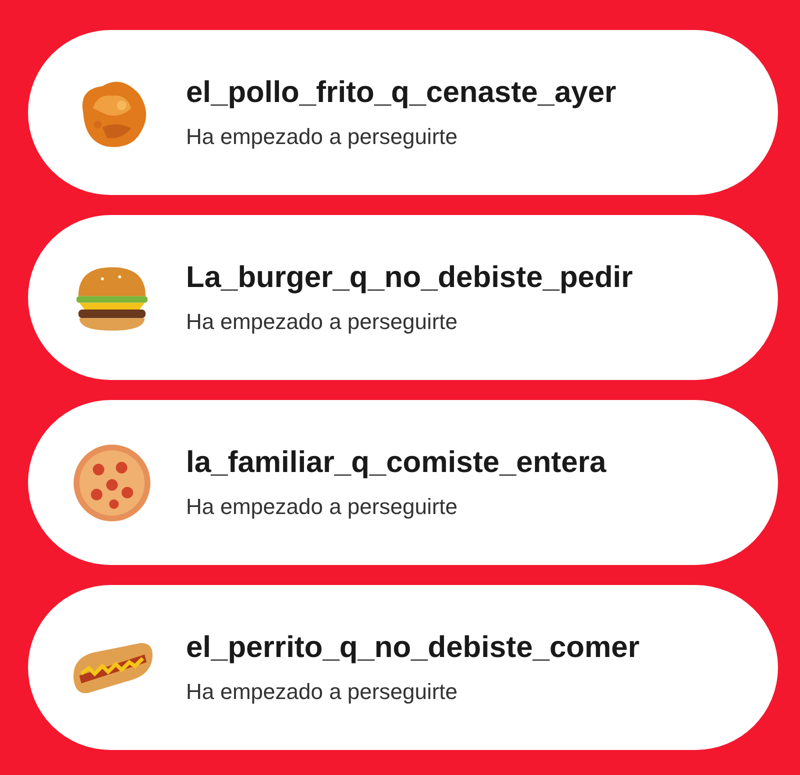 Image resolution: width=800 pixels, height=775 pixels. Describe the element at coordinates (396, 463) in the screenshot. I see `username: la_familiar_q_comiste_entera` at that location.